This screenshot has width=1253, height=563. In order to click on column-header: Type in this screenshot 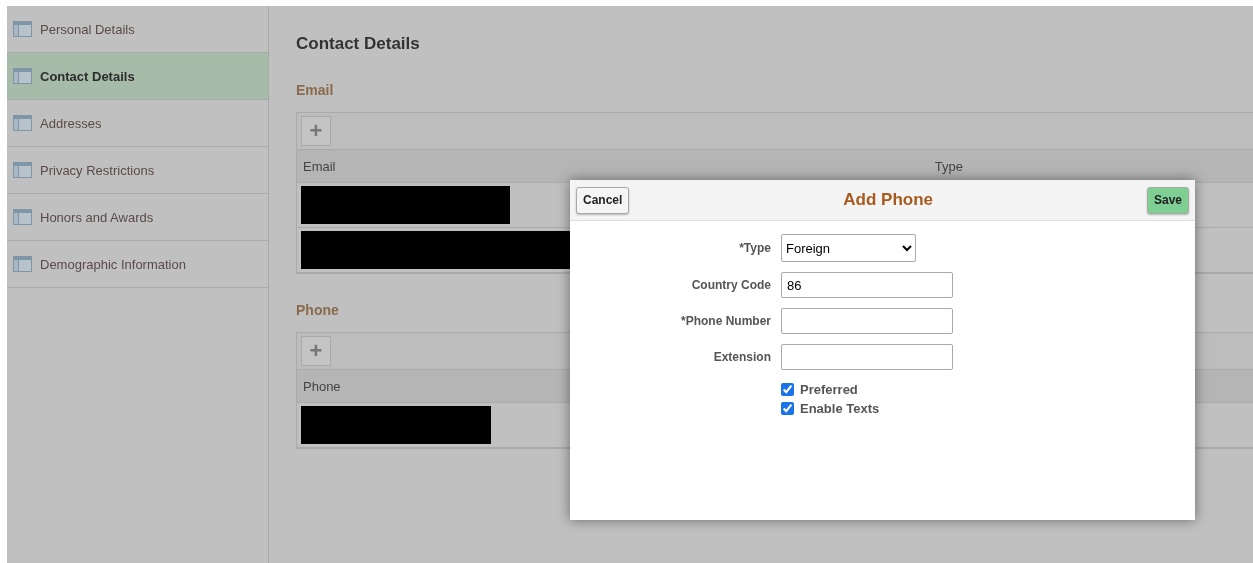, I will do `click(948, 166)`.